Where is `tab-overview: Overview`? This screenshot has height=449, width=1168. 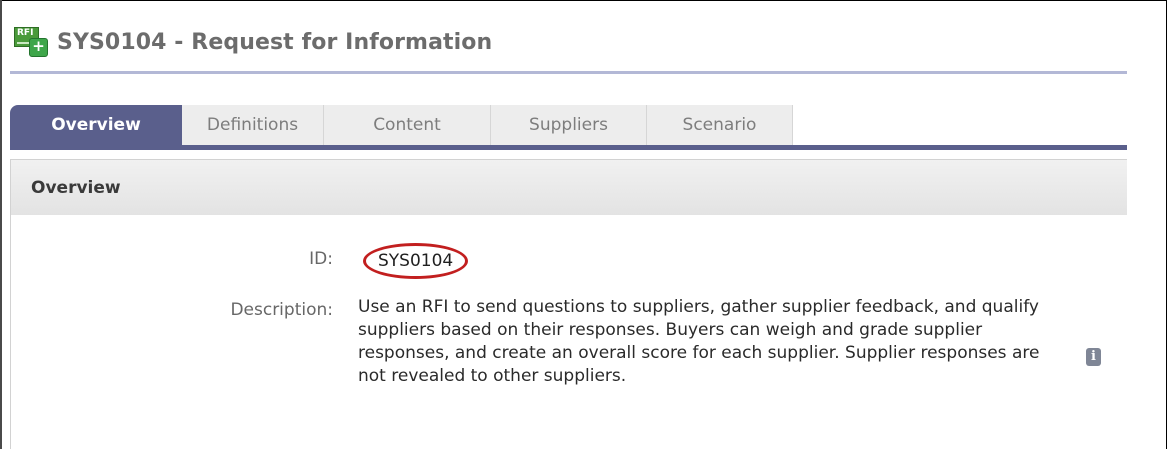
tab-overview: Overview is located at coordinates (96, 125).